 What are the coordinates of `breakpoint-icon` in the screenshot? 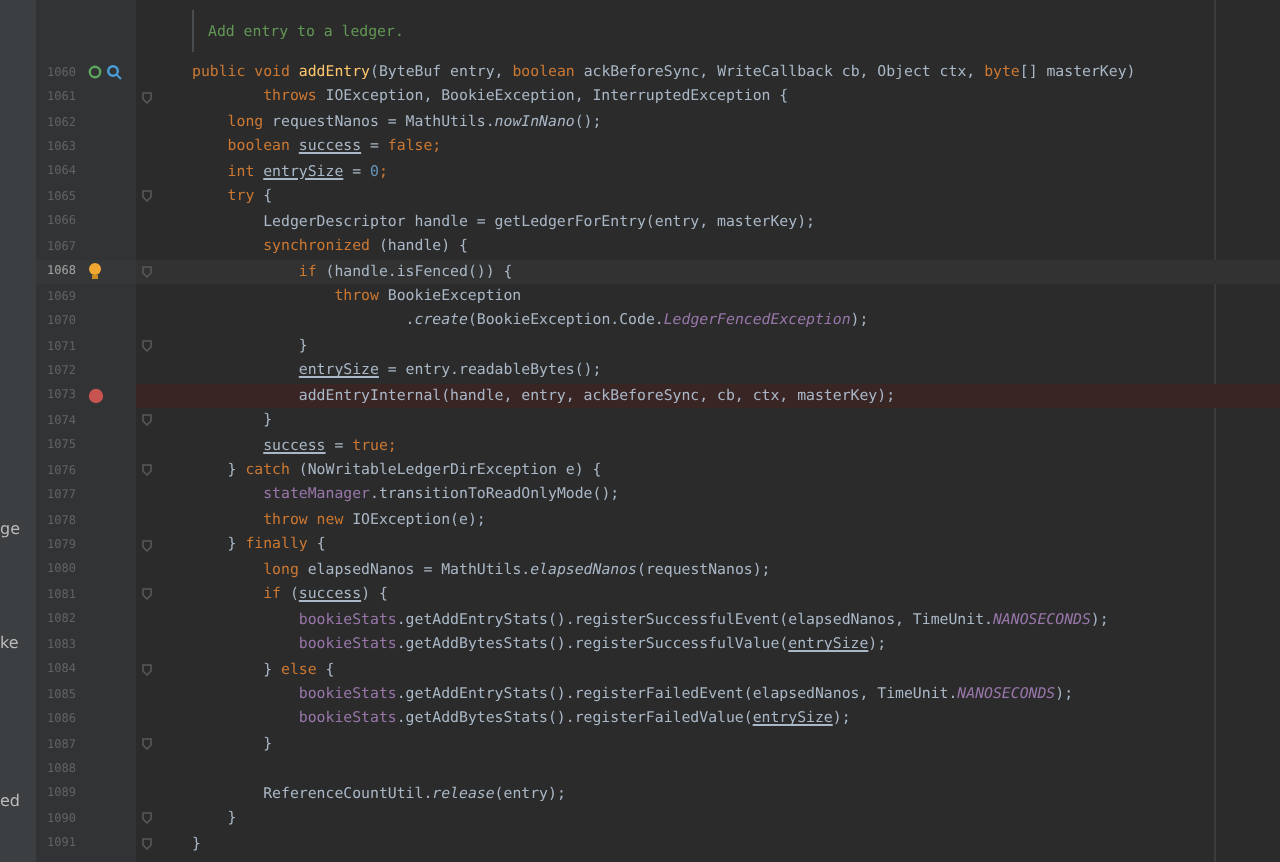 It's located at (96, 395).